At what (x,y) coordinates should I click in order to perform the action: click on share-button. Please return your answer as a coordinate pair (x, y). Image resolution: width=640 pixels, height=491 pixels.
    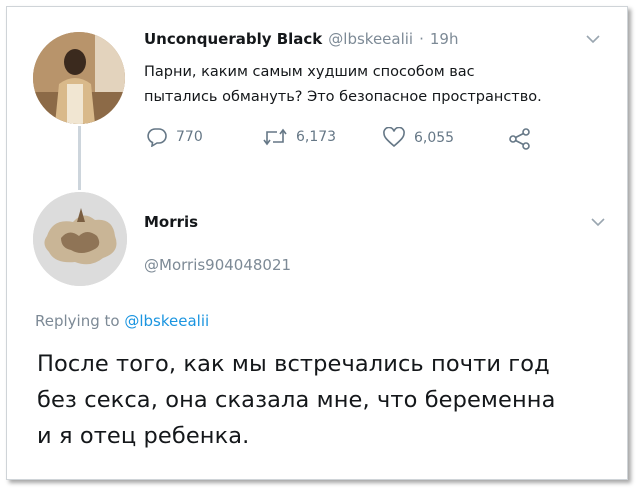
    Looking at the image, I should click on (520, 139).